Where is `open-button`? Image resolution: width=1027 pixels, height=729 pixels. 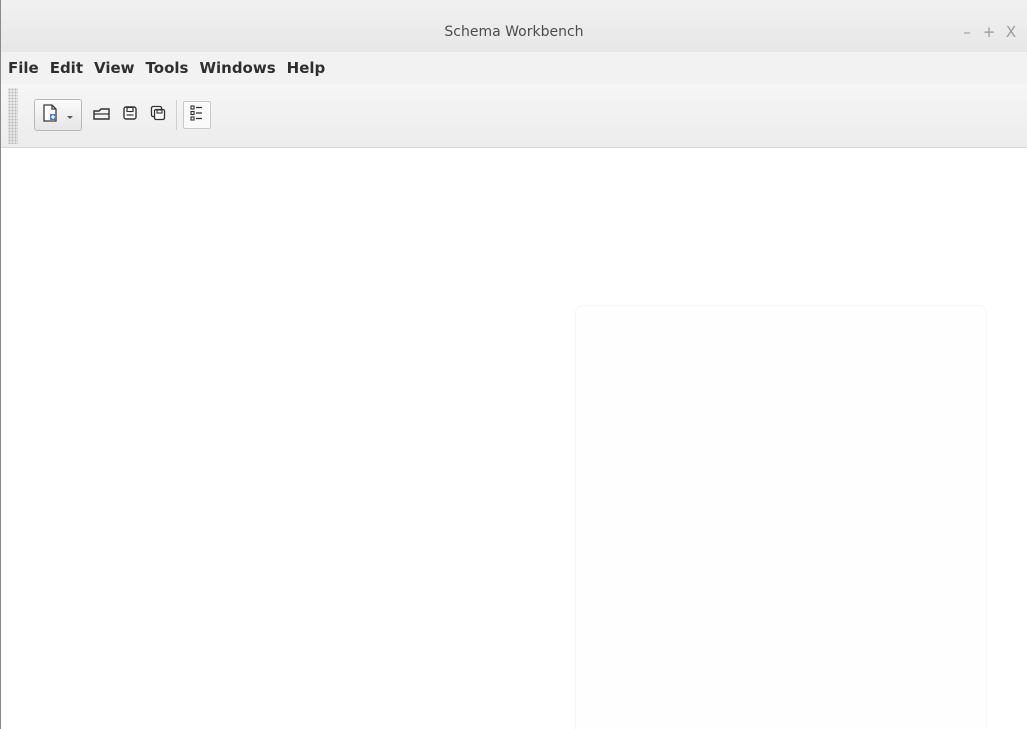
open-button is located at coordinates (102, 115).